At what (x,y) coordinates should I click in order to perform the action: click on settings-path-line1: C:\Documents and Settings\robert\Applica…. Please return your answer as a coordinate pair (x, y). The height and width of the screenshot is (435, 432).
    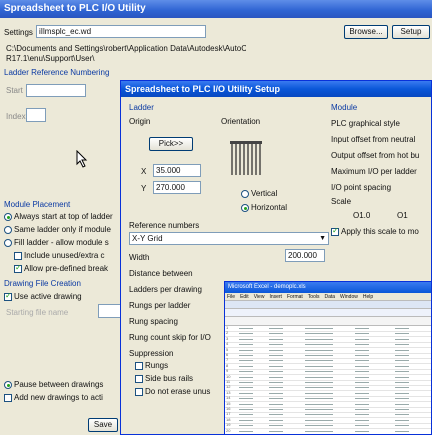
    Looking at the image, I should click on (126, 48).